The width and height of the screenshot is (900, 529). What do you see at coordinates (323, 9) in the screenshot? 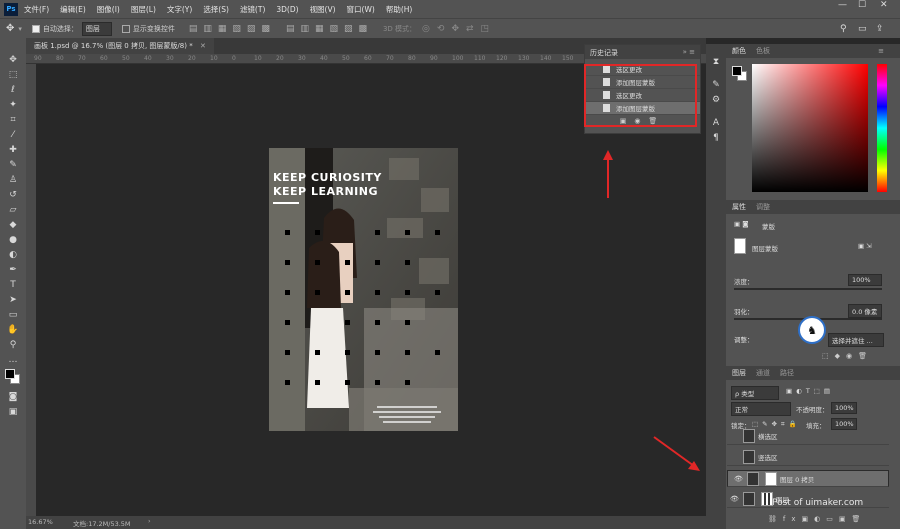
I see `menu-view: 视图(V)` at bounding box center [323, 9].